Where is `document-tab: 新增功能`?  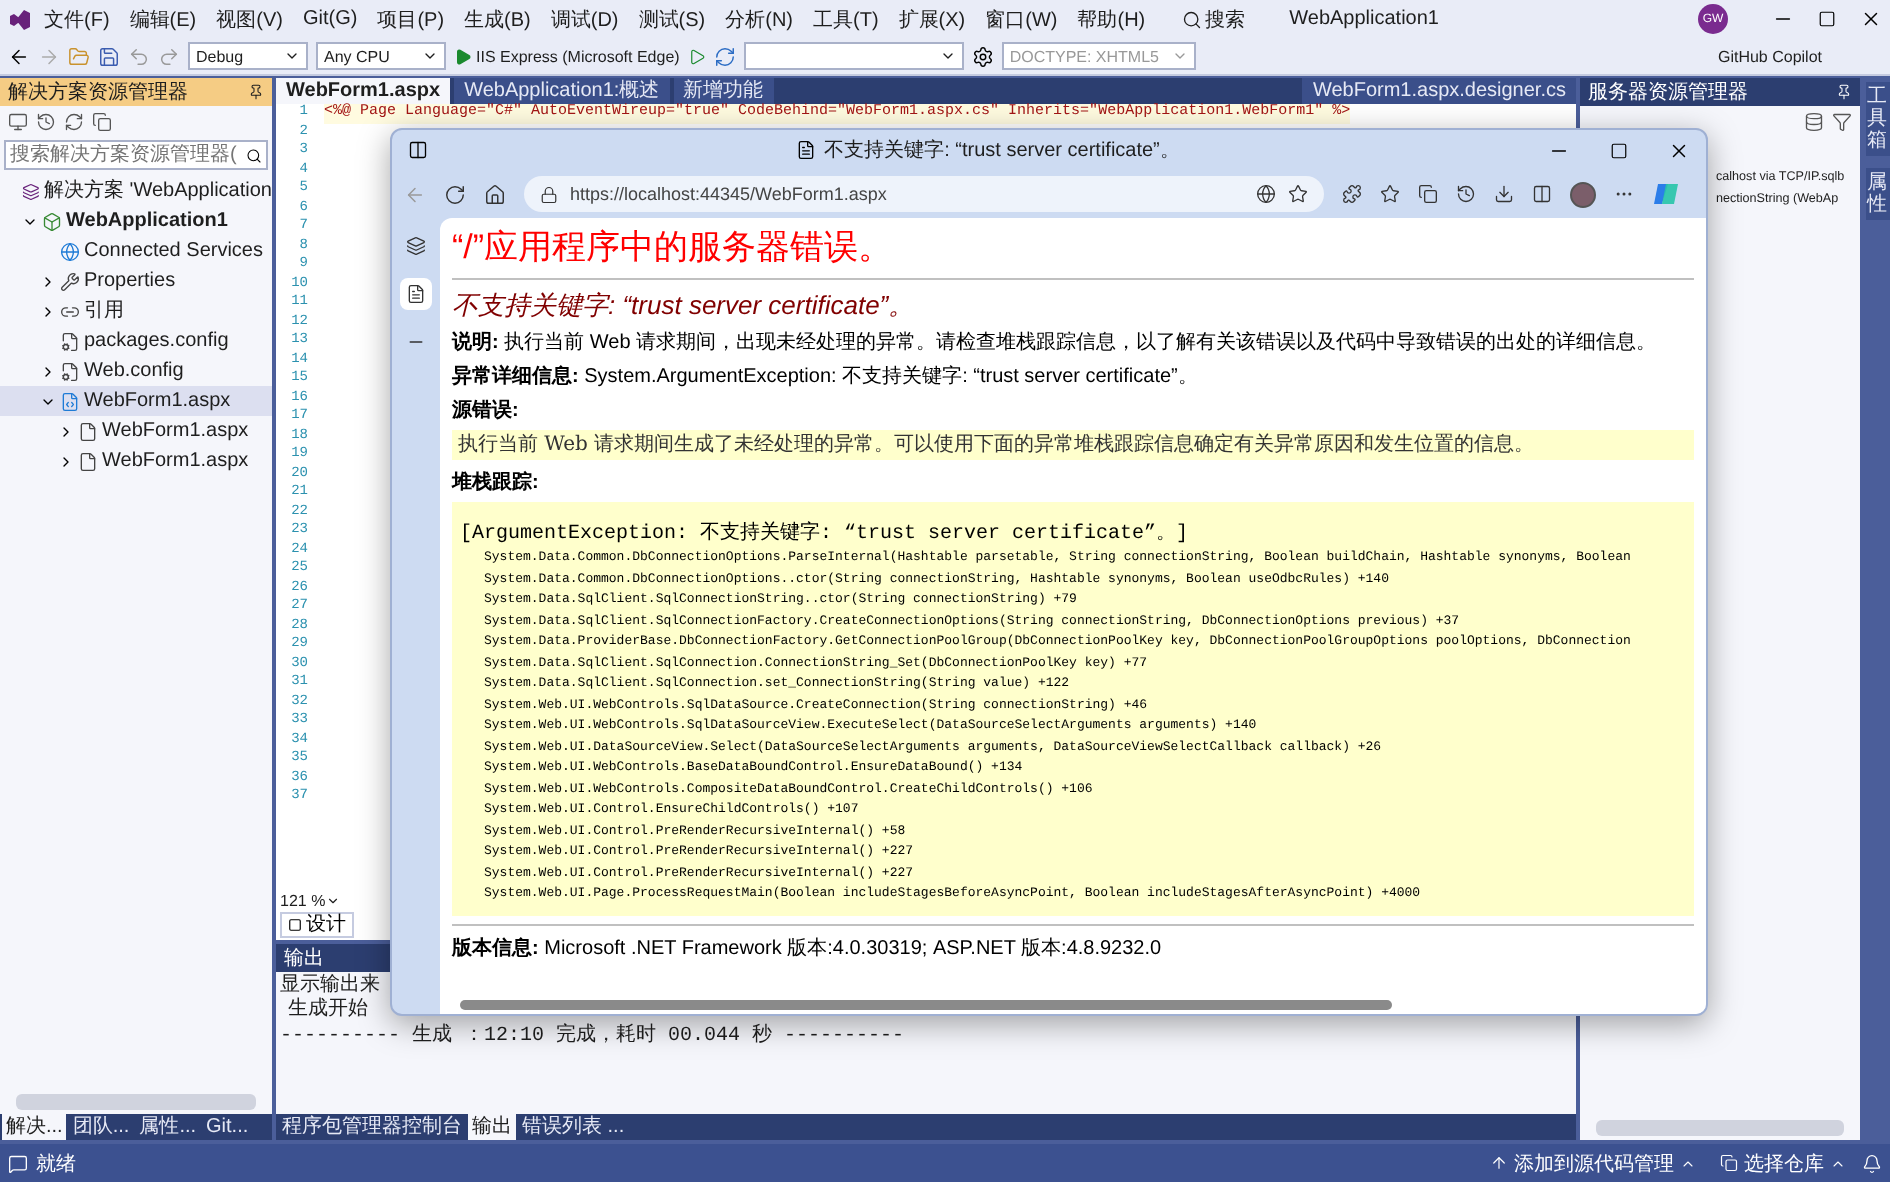 document-tab: 新增功能 is located at coordinates (723, 91).